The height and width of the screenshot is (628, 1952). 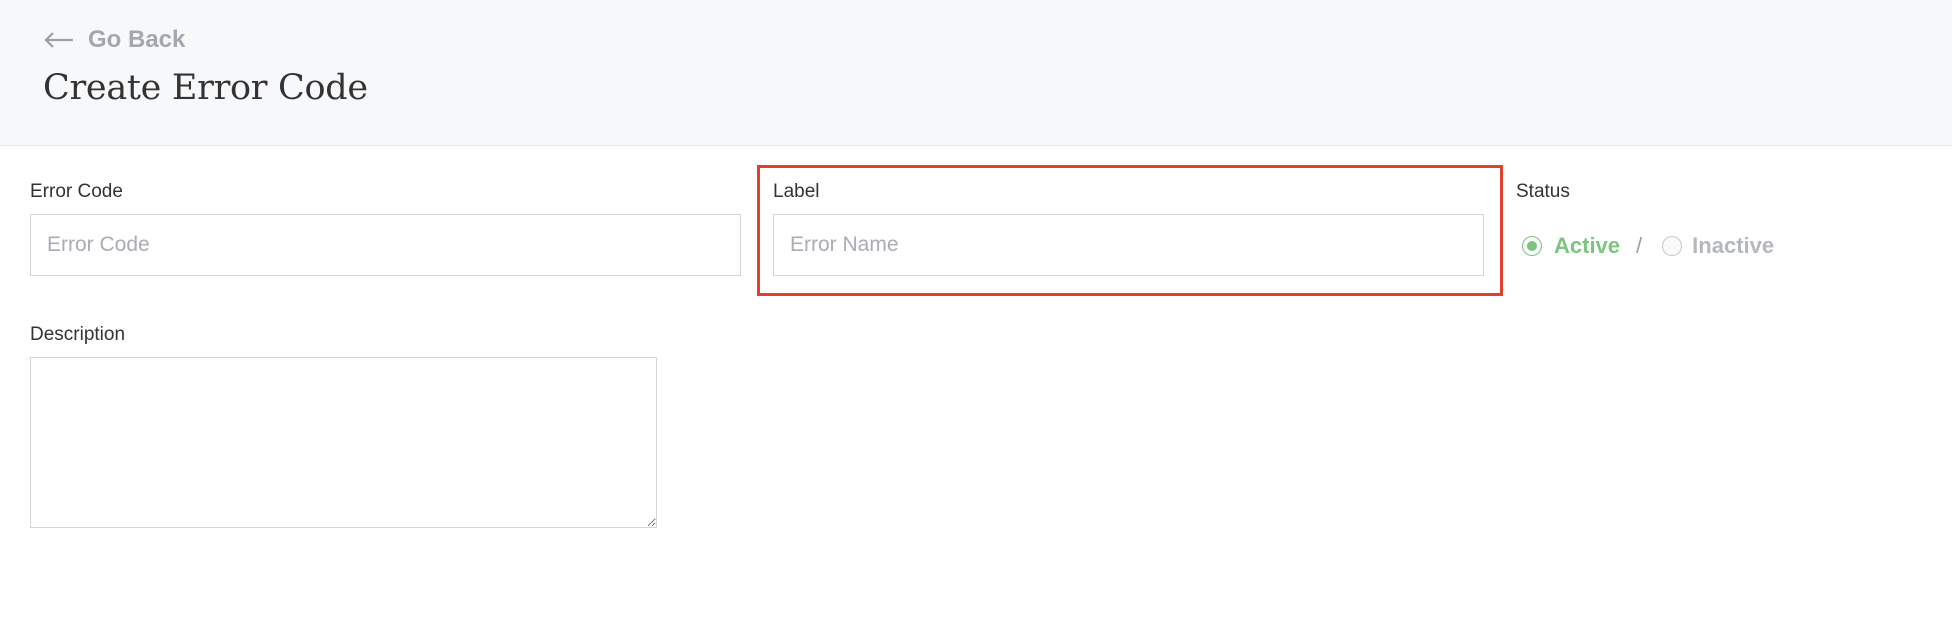 I want to click on status-inactive-label: Inactive, so click(x=1733, y=246).